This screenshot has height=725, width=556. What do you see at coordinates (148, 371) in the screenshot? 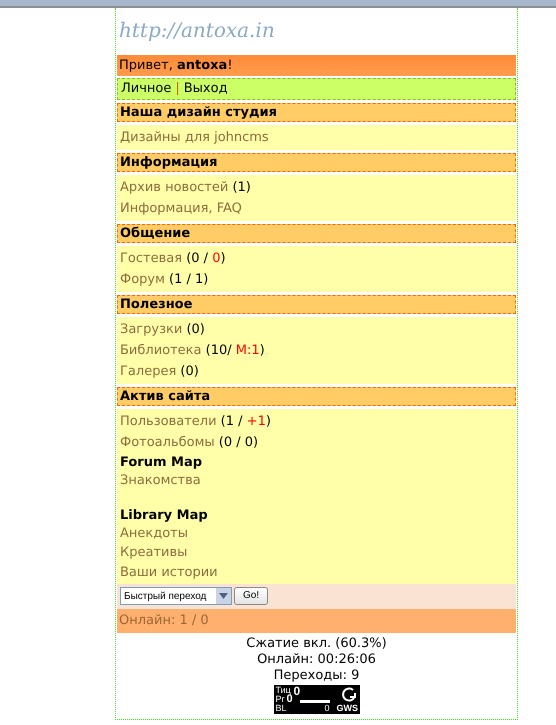
I see `menu-link: Галерея` at bounding box center [148, 371].